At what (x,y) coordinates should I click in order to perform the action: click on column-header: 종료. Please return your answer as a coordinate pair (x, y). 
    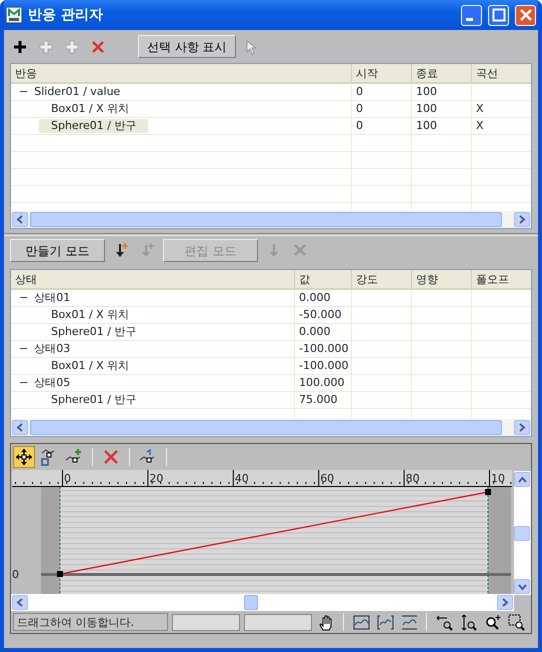
    Looking at the image, I should click on (441, 73).